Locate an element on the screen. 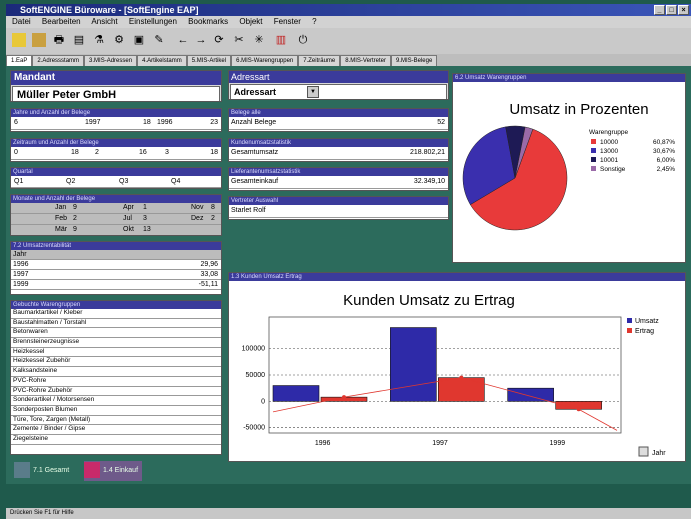 This screenshot has height=519, width=691. menu-bookmarks: Bookmarks is located at coordinates (208, 21).